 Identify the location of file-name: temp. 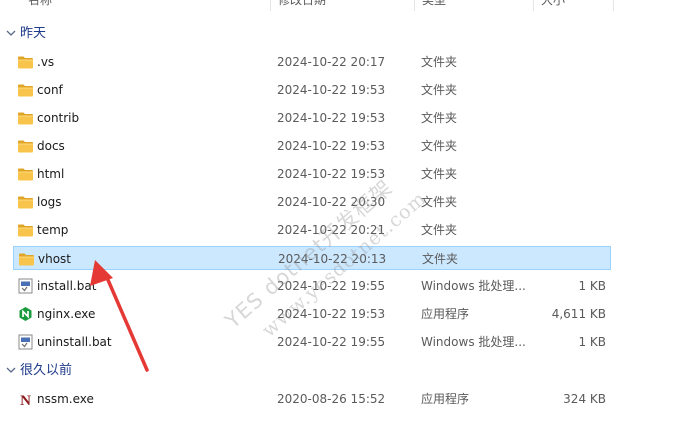
(53, 230).